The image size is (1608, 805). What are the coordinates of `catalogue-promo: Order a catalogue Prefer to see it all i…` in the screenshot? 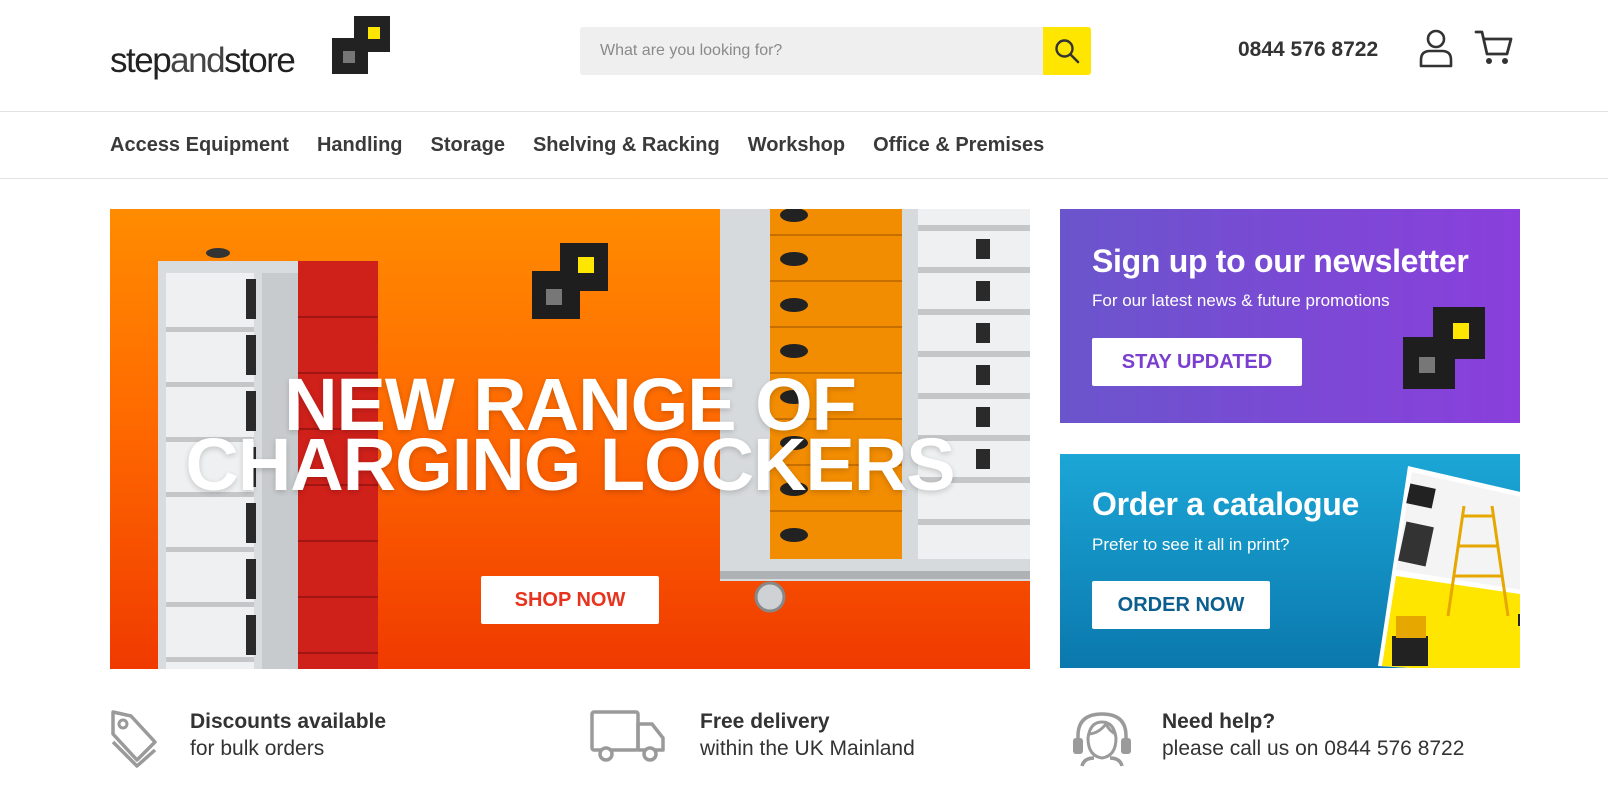 It's located at (1290, 561).